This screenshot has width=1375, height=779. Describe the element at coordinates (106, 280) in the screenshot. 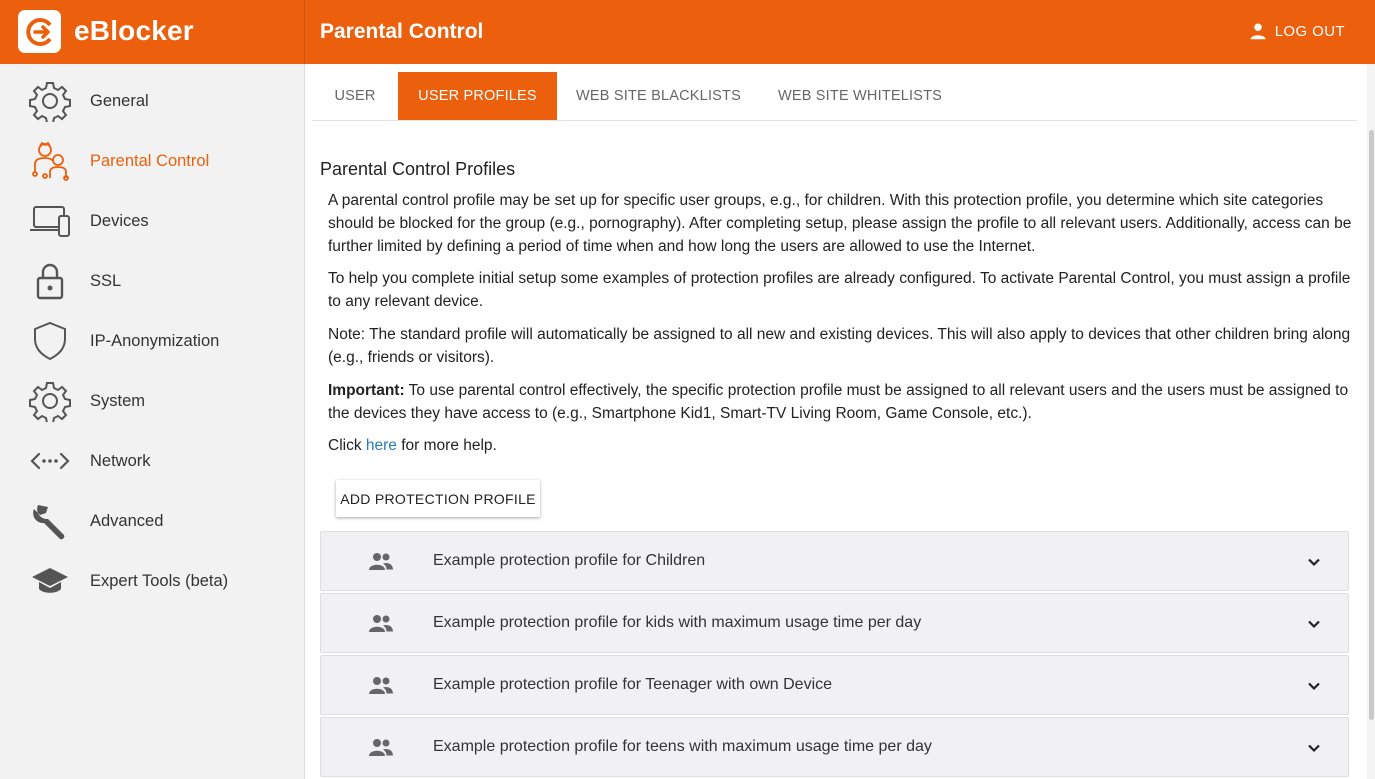

I see `sidebar-item-label: SSL` at that location.